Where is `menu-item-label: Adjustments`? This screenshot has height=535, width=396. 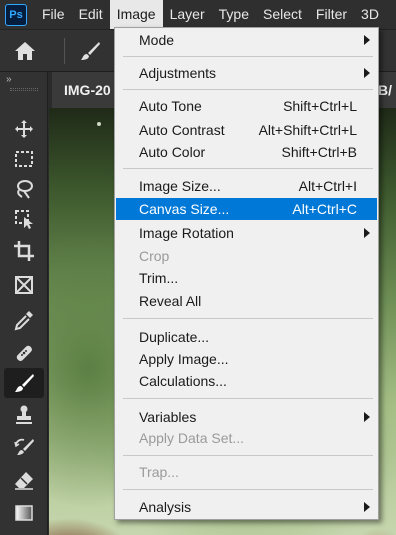
menu-item-label: Adjustments is located at coordinates (178, 73).